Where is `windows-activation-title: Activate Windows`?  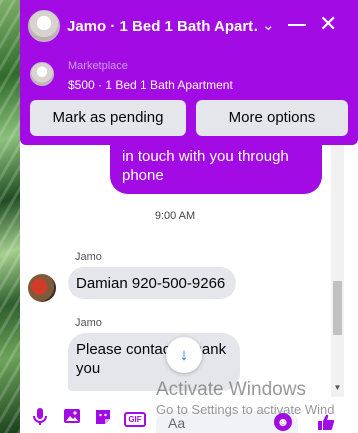
windows-activation-title: Activate Windows is located at coordinates (231, 389).